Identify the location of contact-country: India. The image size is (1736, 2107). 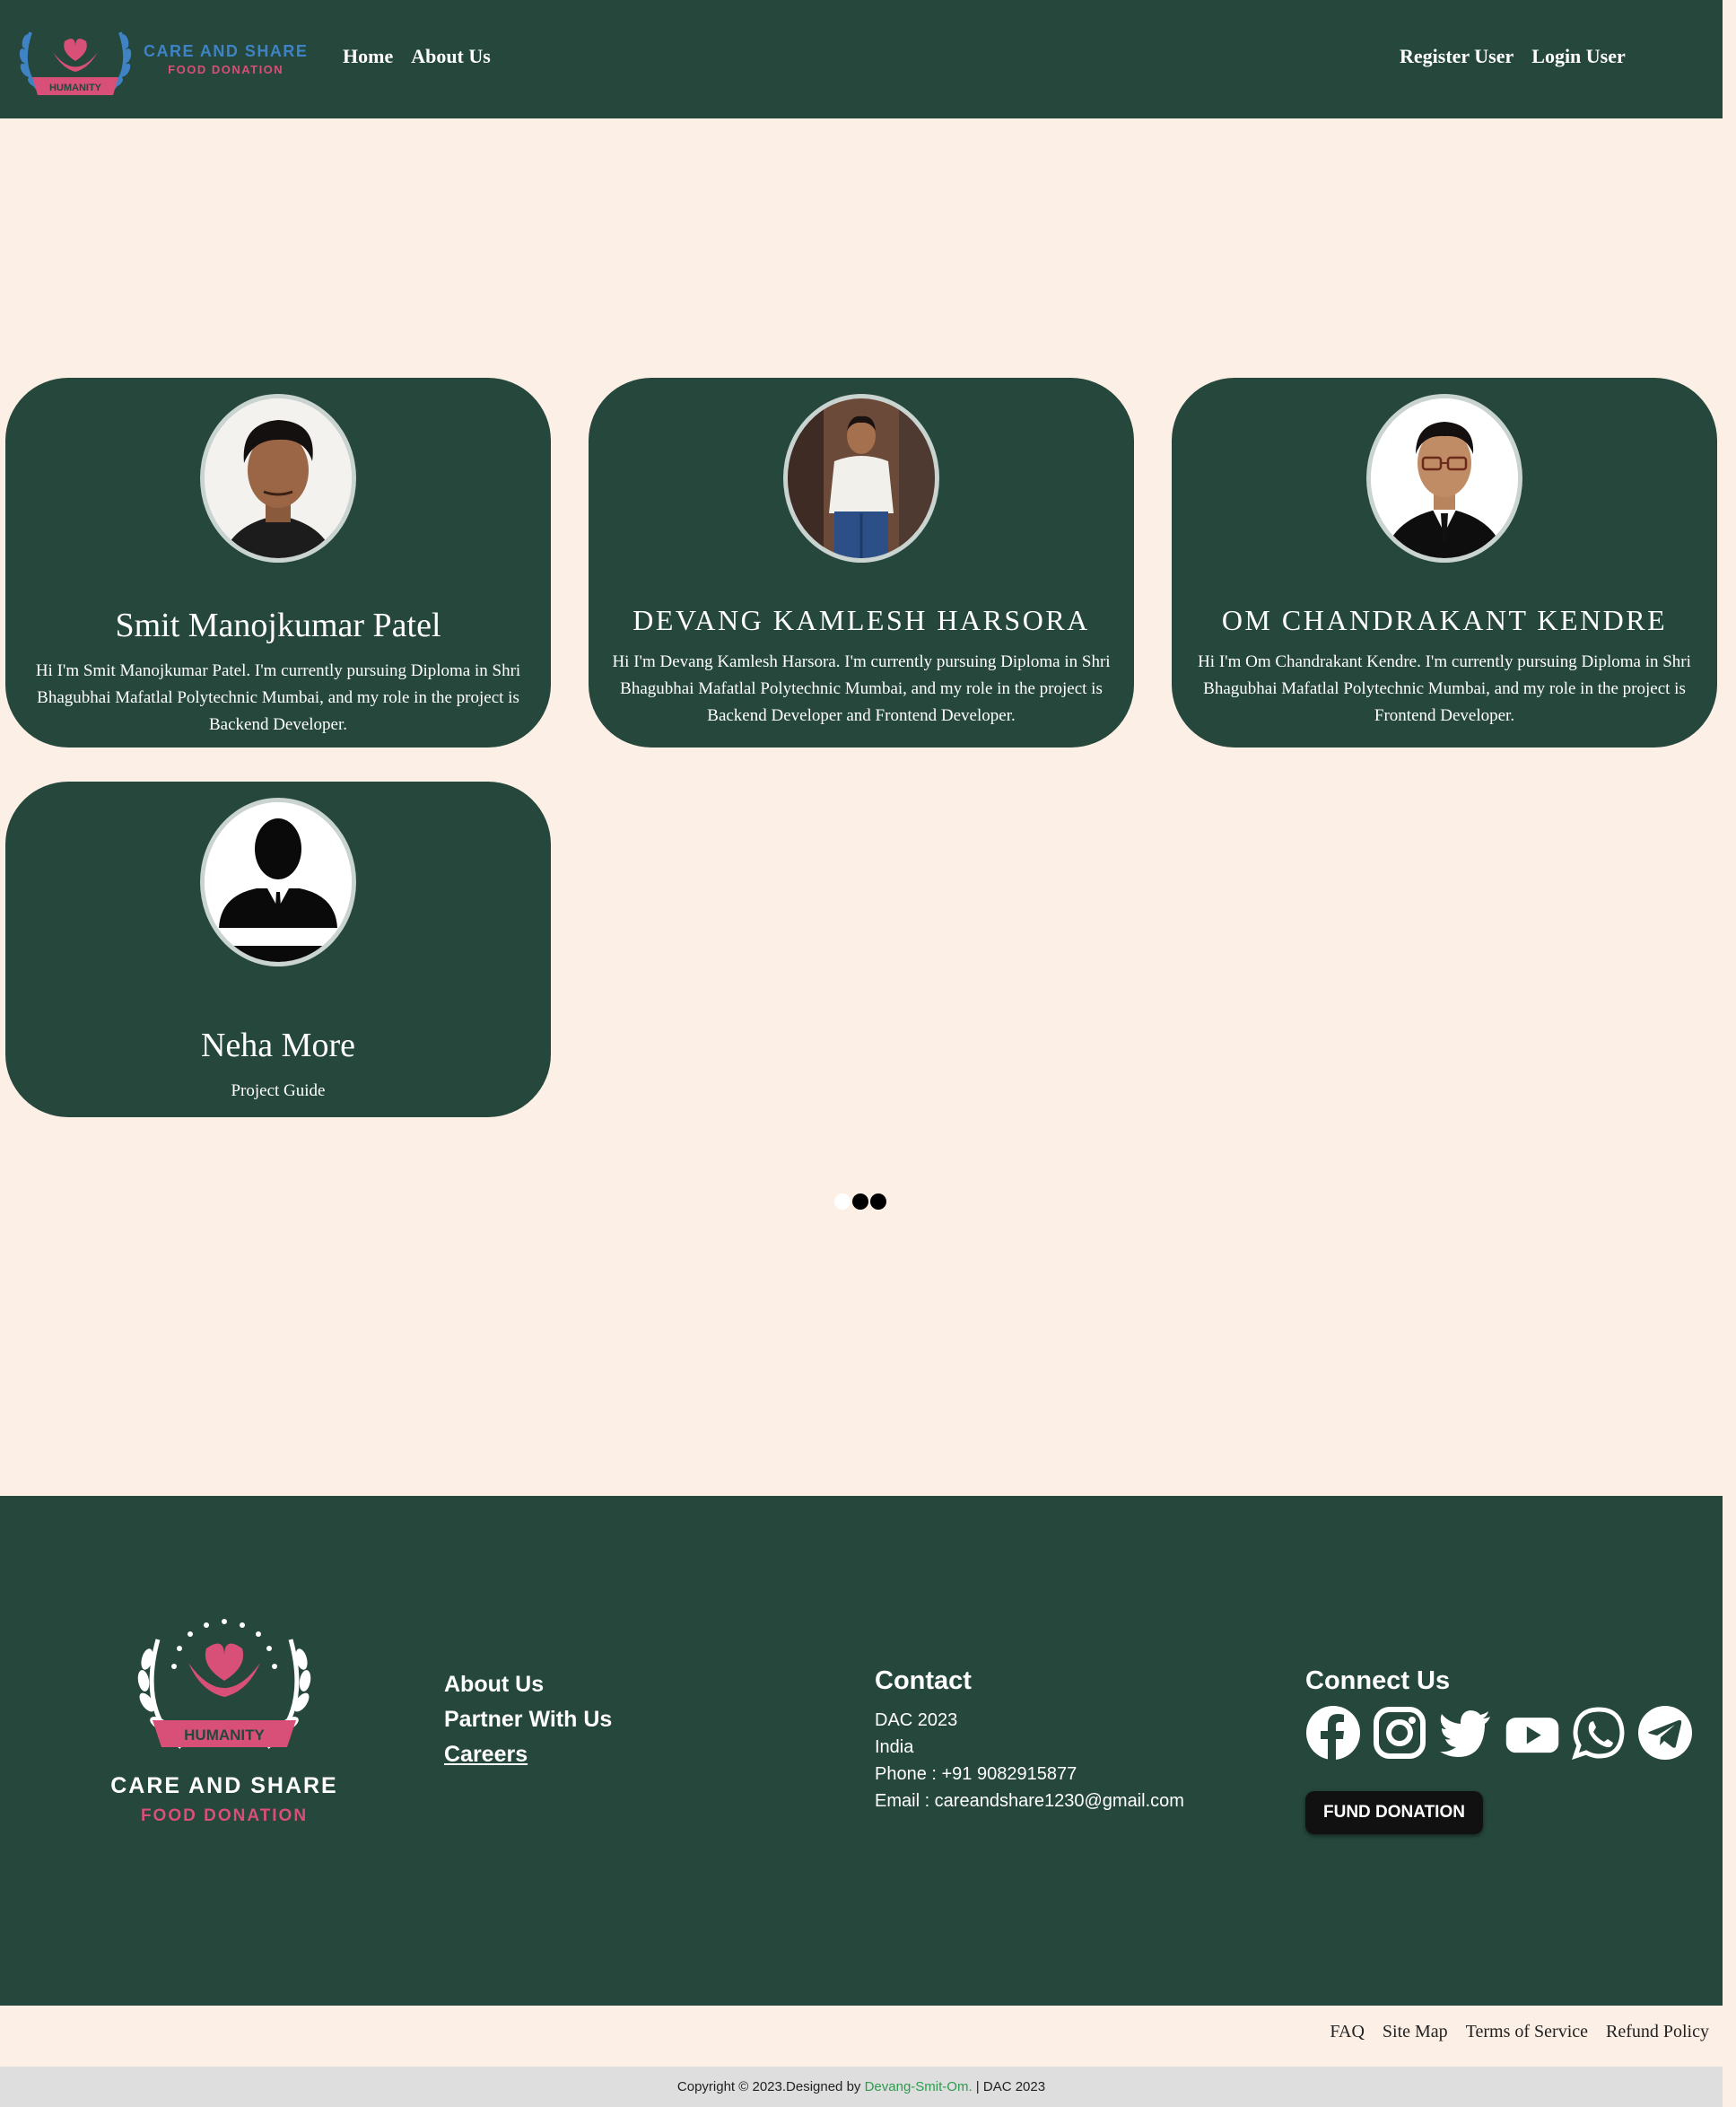
(895, 1747).